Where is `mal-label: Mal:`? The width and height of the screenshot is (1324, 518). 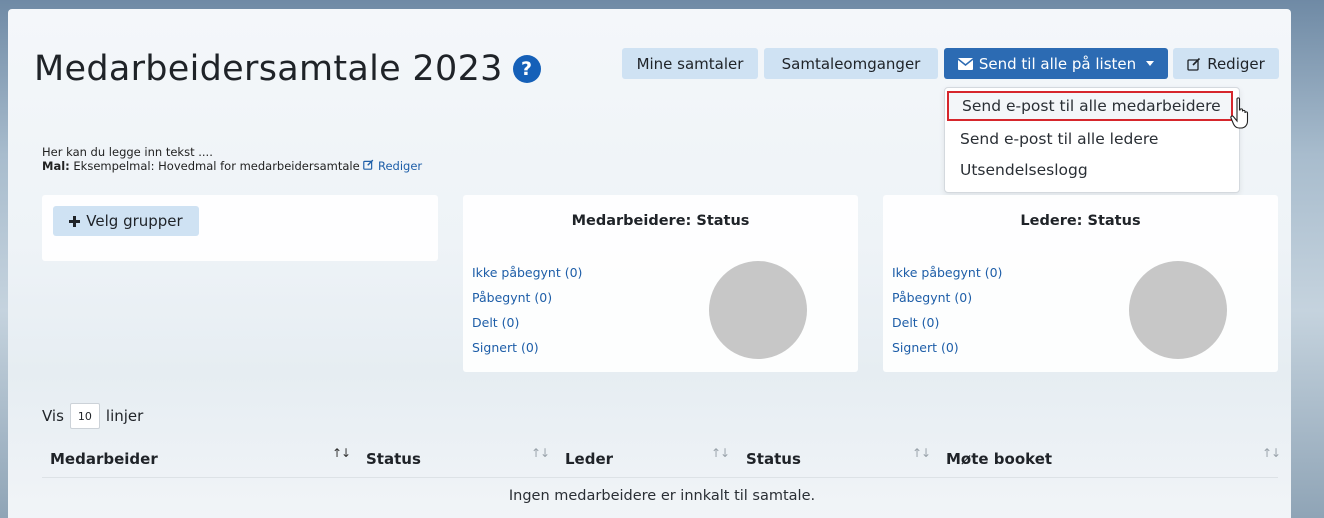
mal-label: Mal: is located at coordinates (56, 166).